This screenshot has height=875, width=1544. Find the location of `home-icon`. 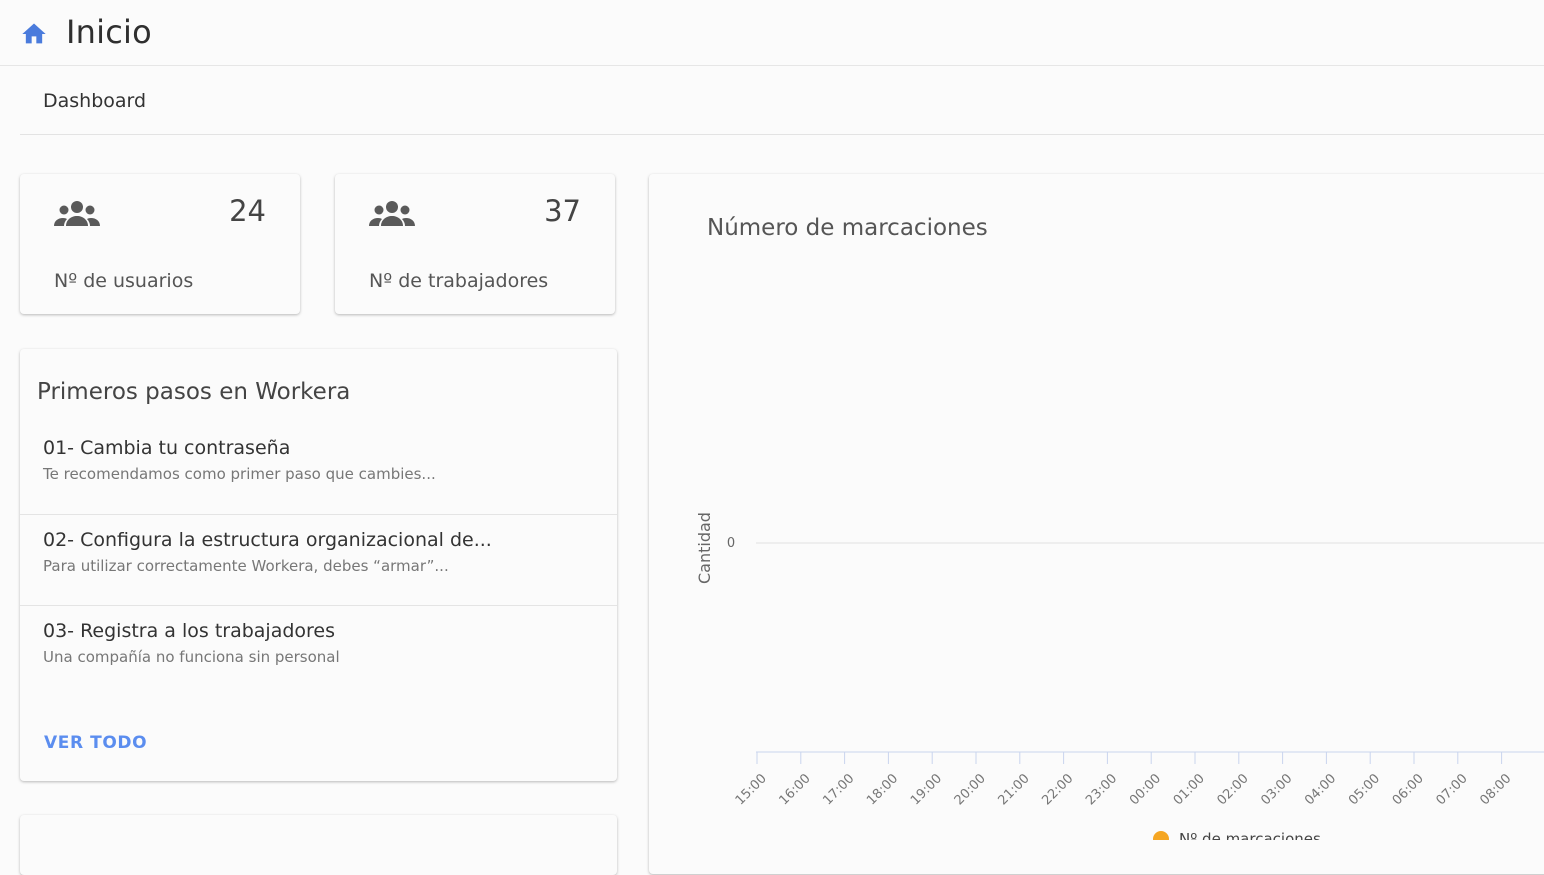

home-icon is located at coordinates (34, 33).